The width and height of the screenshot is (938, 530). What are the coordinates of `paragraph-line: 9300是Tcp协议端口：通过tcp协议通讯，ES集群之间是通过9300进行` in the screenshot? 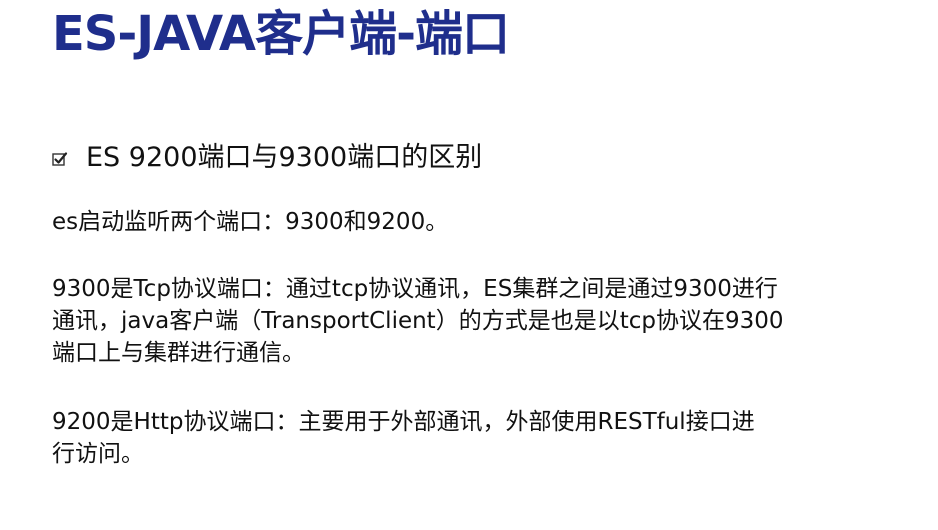 It's located at (415, 289).